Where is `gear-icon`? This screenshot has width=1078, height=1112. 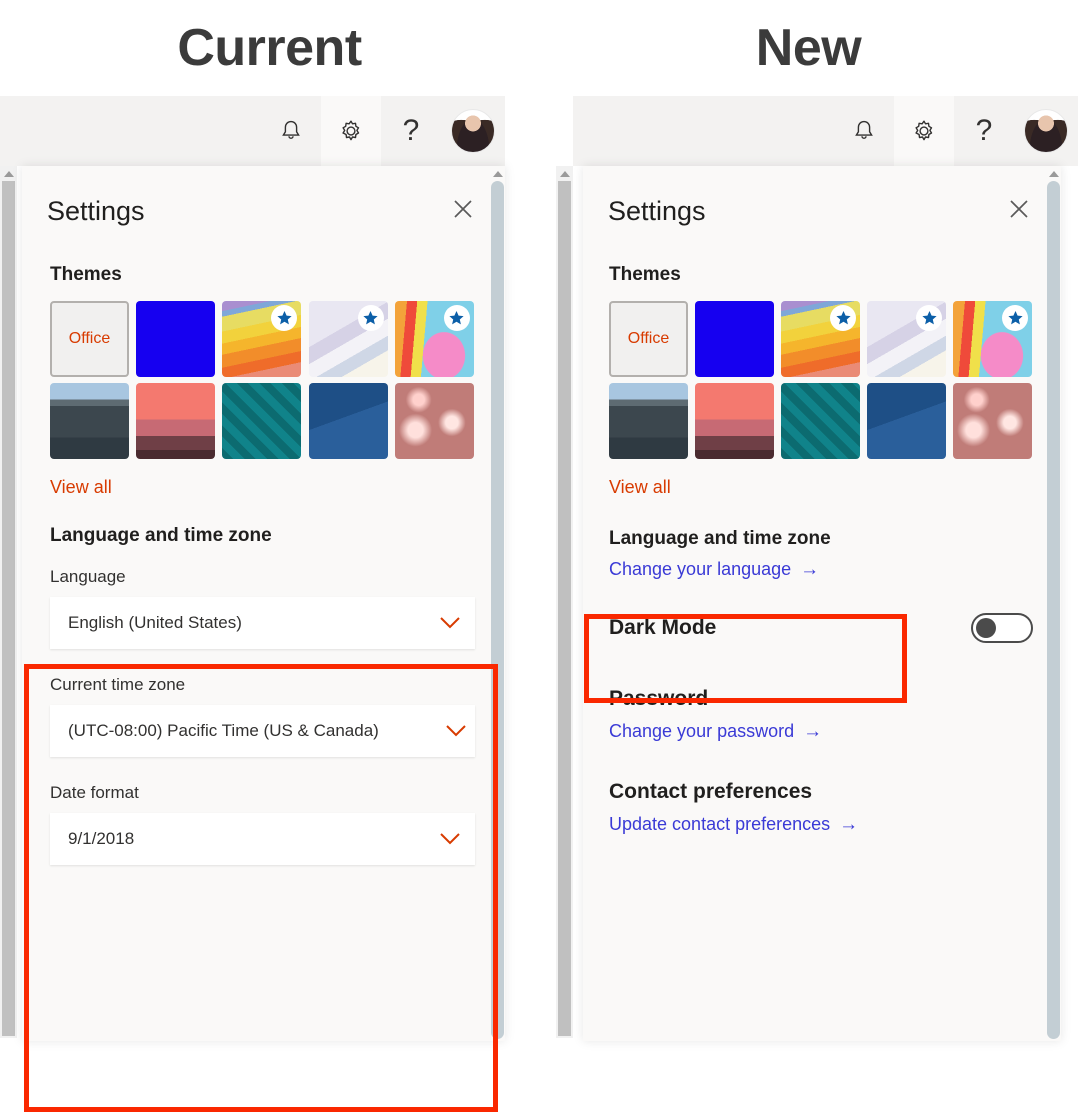 gear-icon is located at coordinates (924, 131).